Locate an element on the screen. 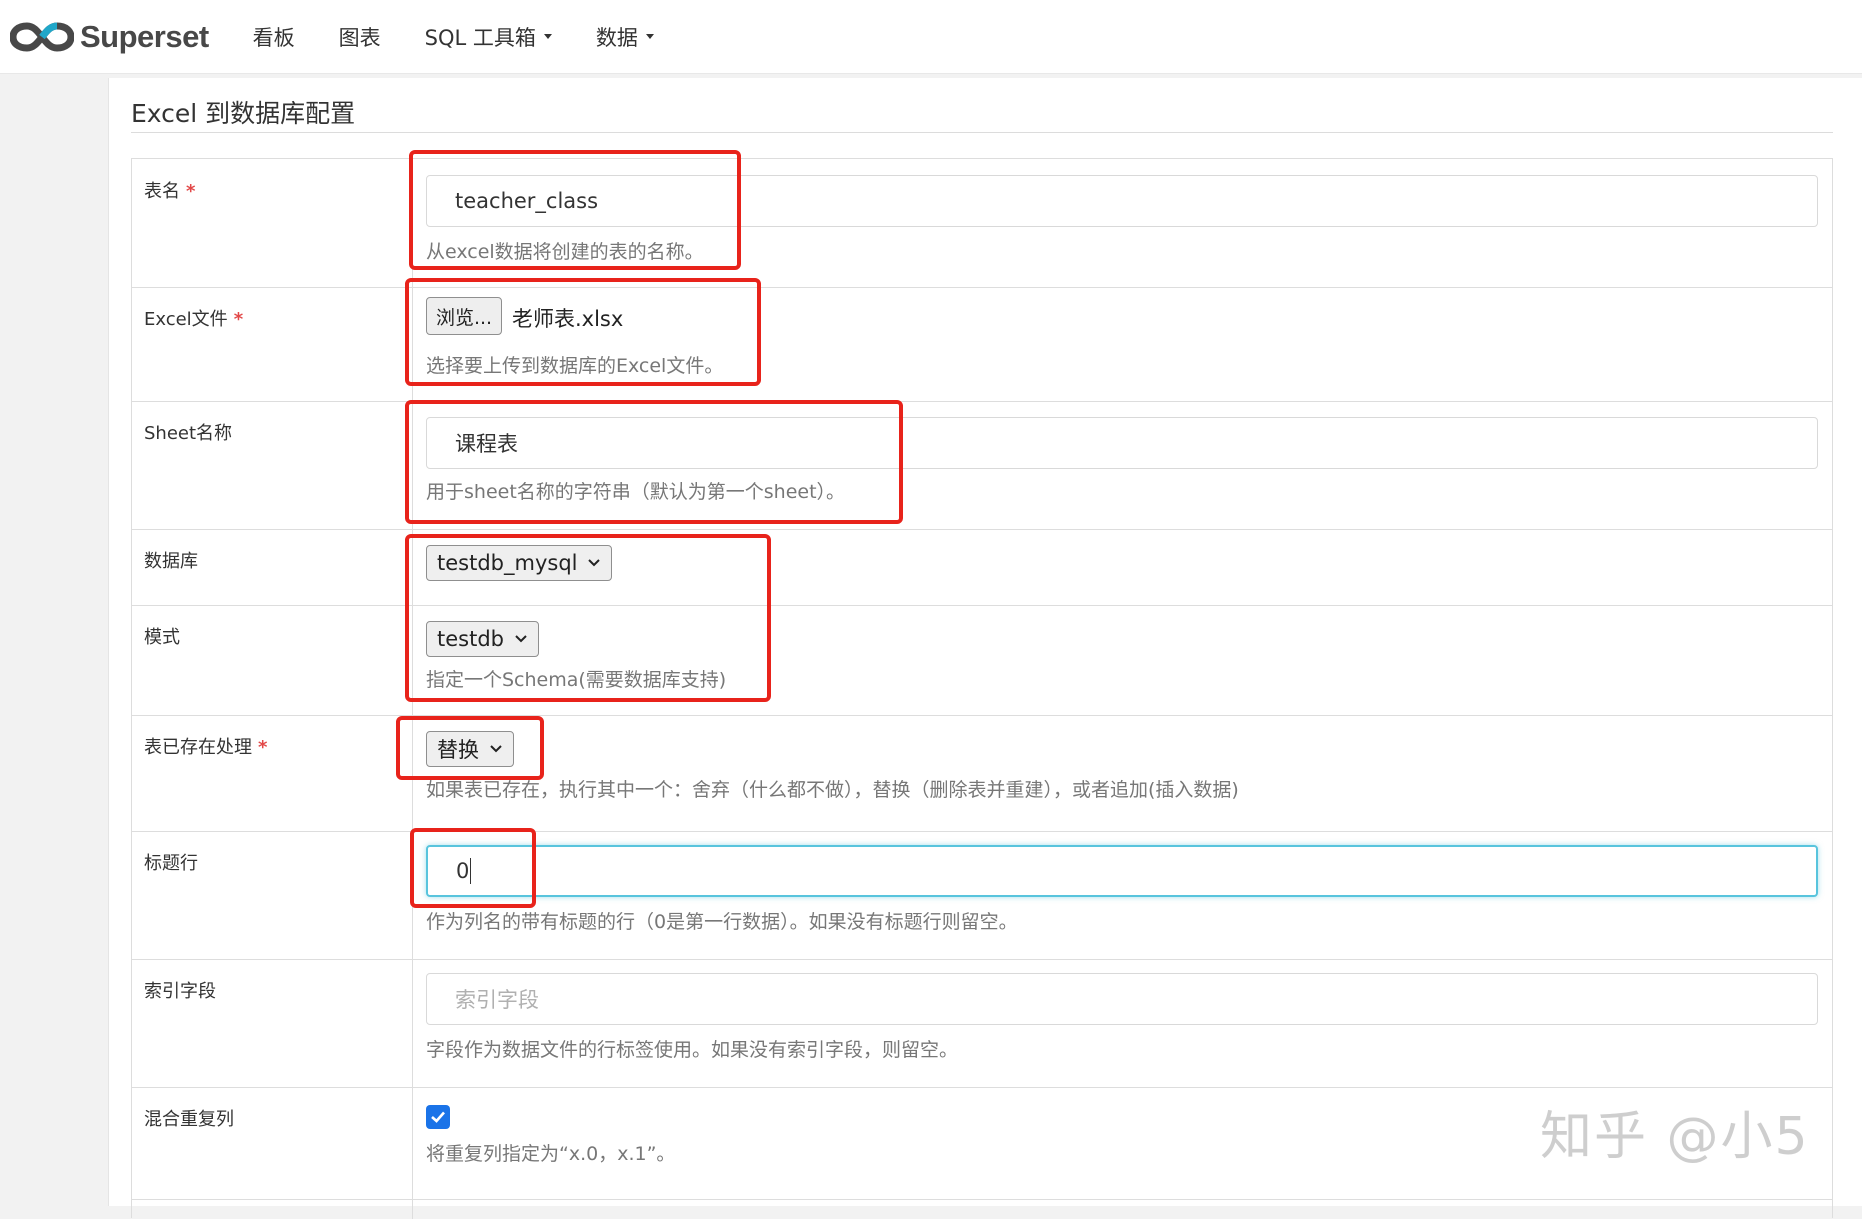 This screenshot has width=1862, height=1219. brand: Superset is located at coordinates (109, 37).